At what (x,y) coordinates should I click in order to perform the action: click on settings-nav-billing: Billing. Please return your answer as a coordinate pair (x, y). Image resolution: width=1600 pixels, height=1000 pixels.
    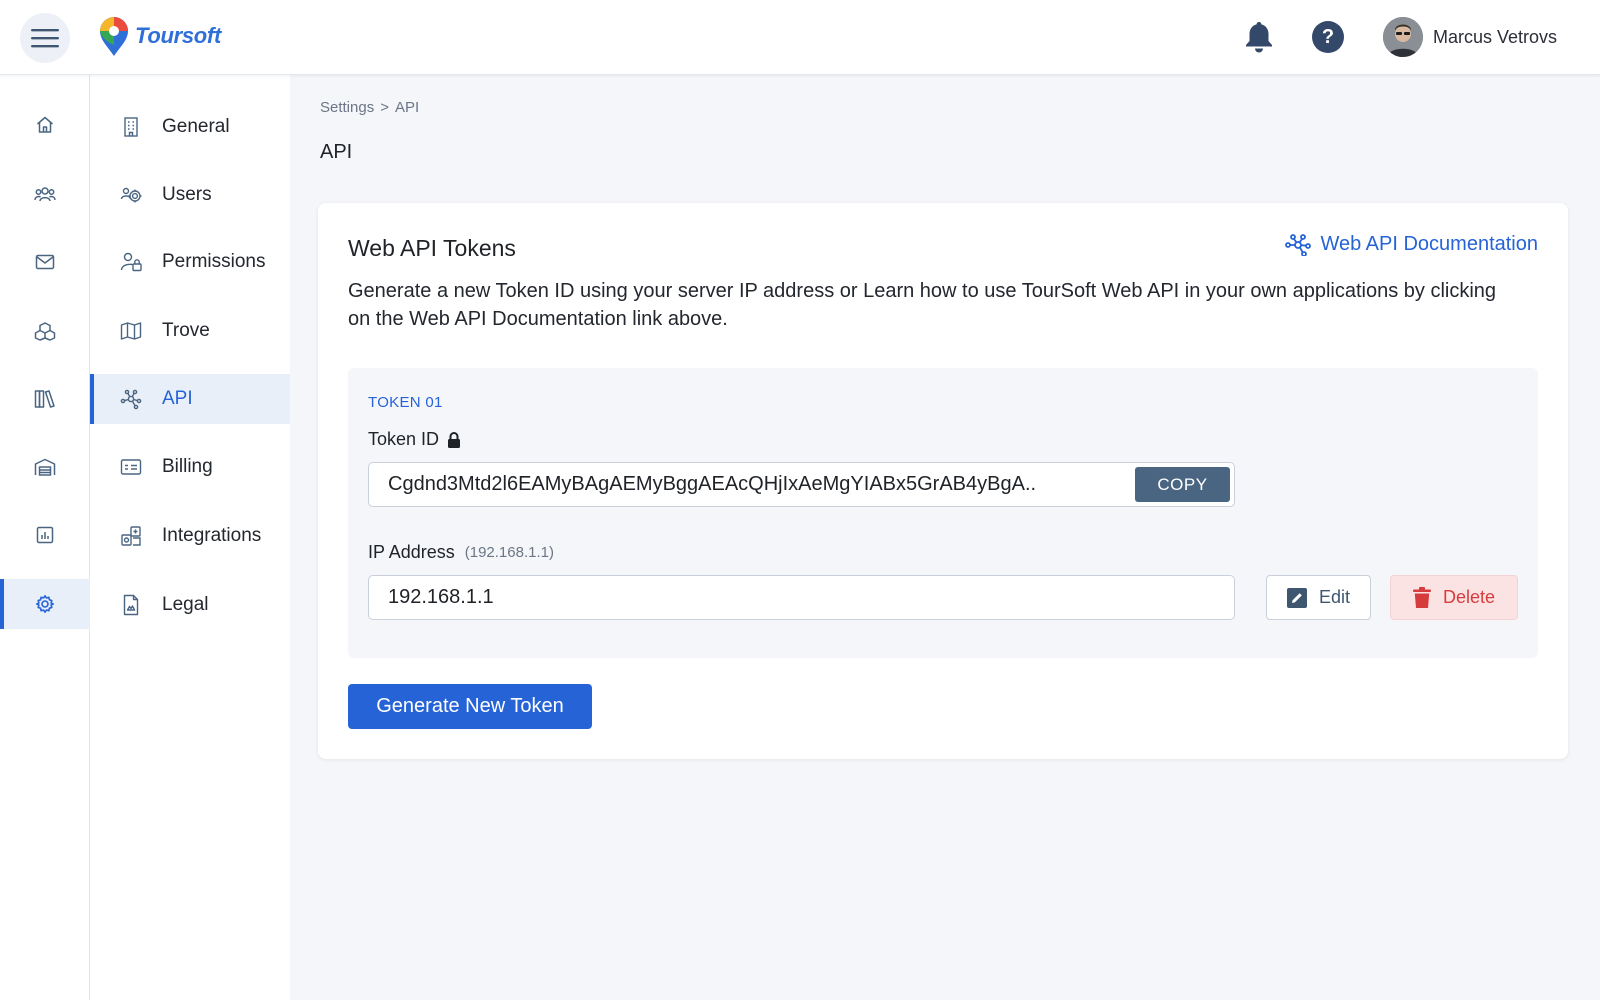
    Looking at the image, I should click on (190, 467).